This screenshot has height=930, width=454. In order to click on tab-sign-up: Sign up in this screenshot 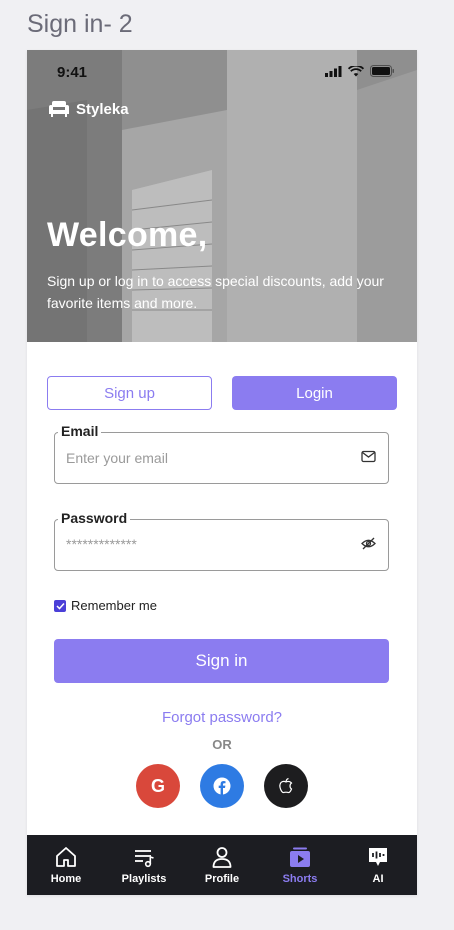, I will do `click(129, 393)`.